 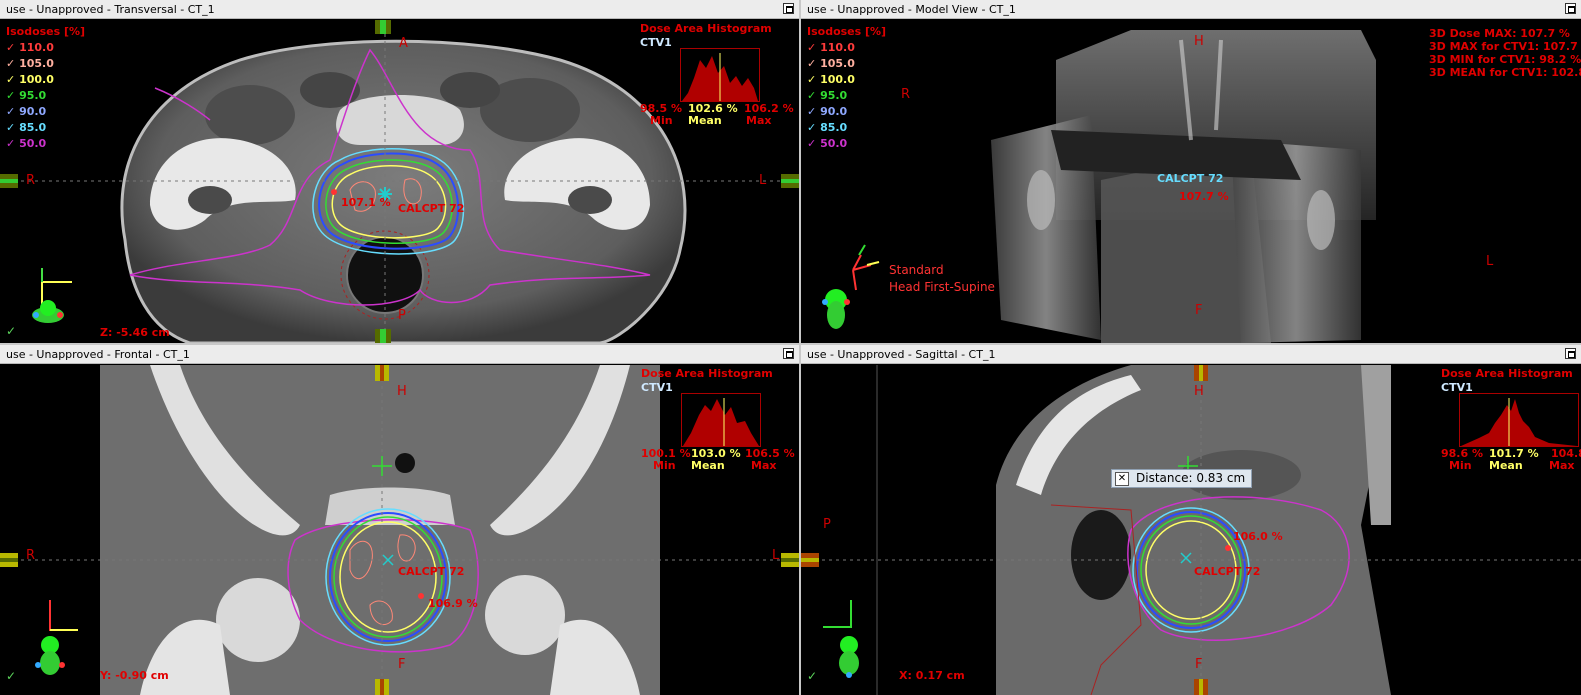 I want to click on transversal-titlebar: use - Unapproved - Transversal - CT_1, so click(x=399, y=9).